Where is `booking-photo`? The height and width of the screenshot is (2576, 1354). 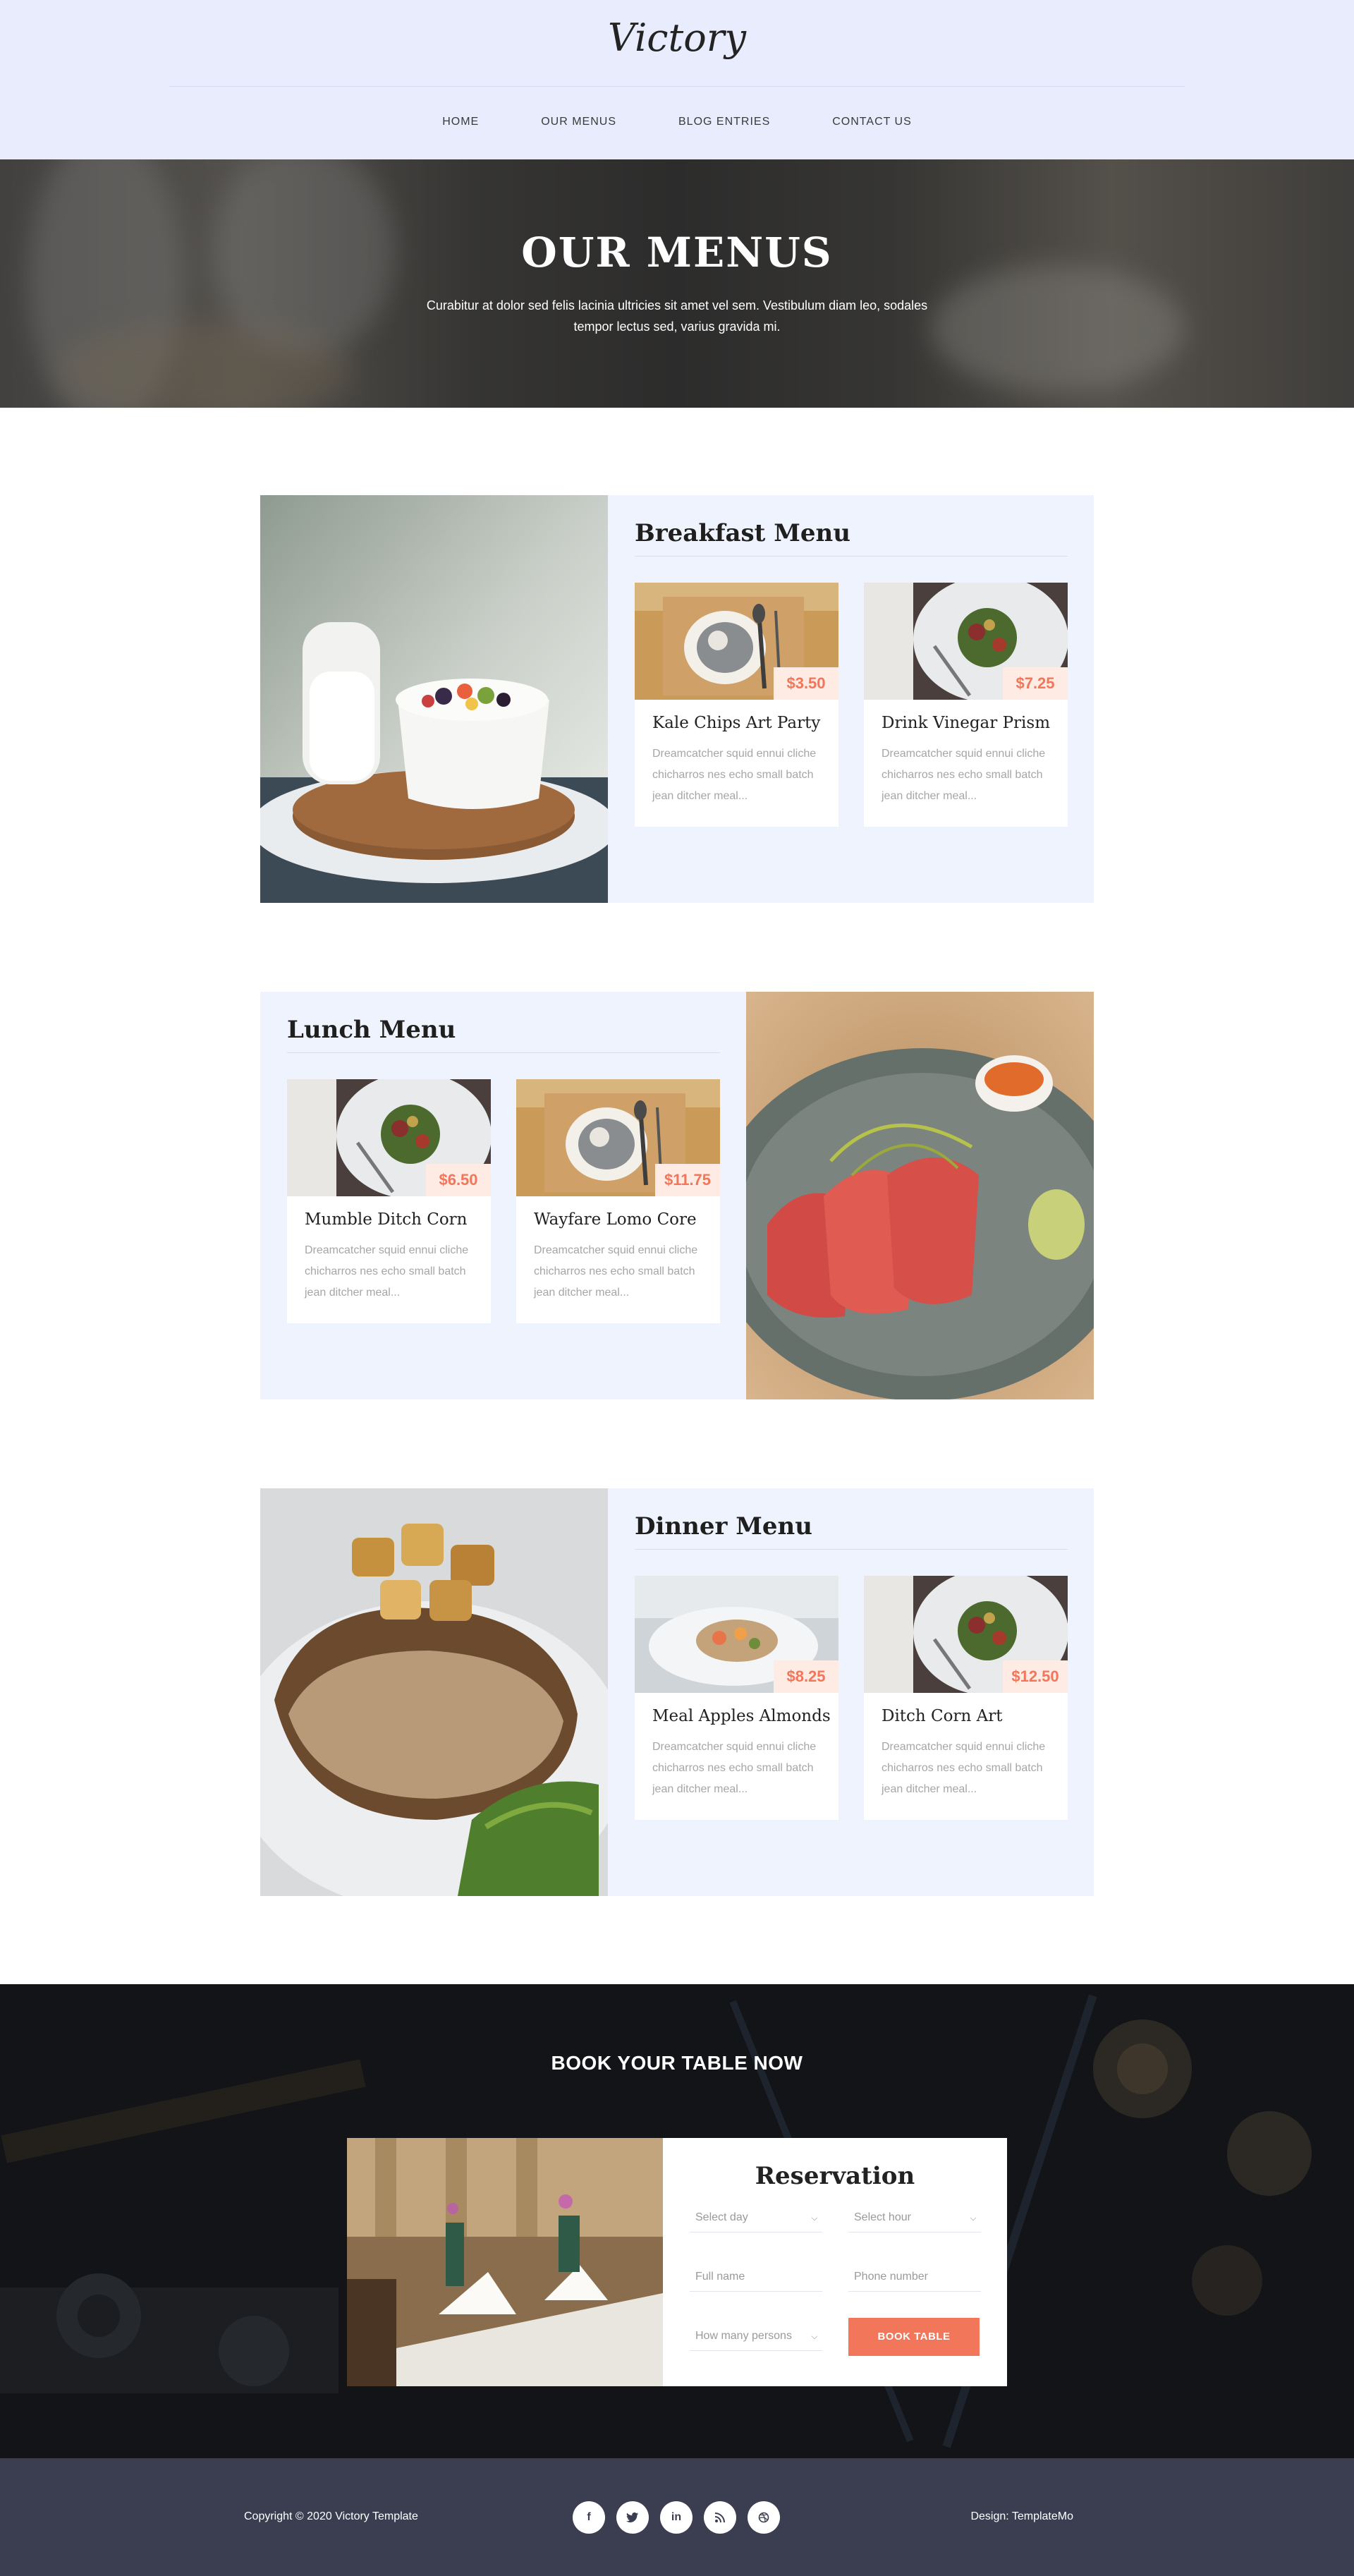
booking-photo is located at coordinates (505, 2262).